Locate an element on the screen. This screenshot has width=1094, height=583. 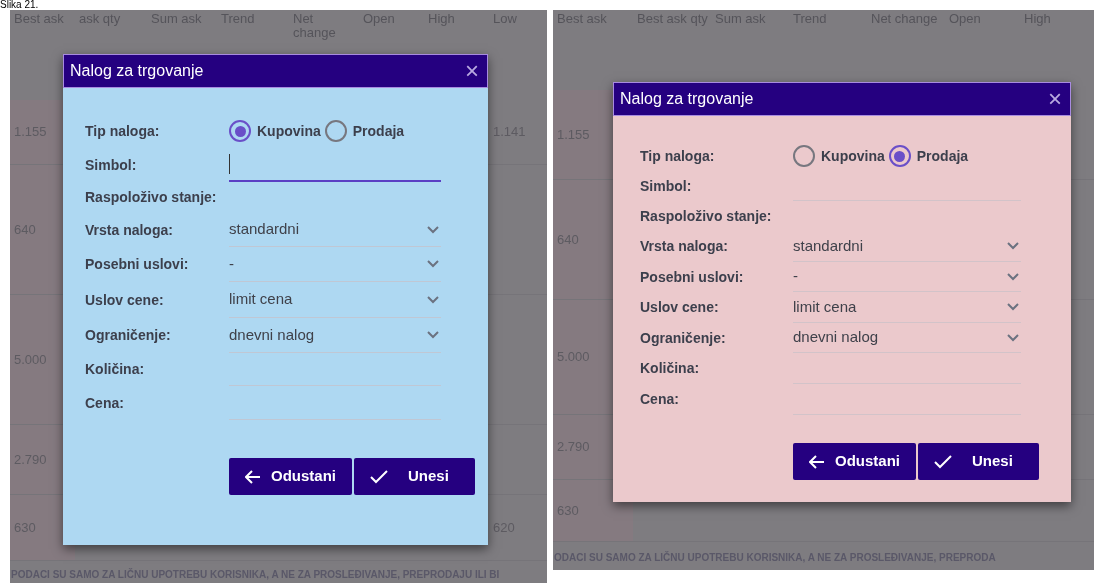
figure-caption: Slika 21. is located at coordinates (19, 5).